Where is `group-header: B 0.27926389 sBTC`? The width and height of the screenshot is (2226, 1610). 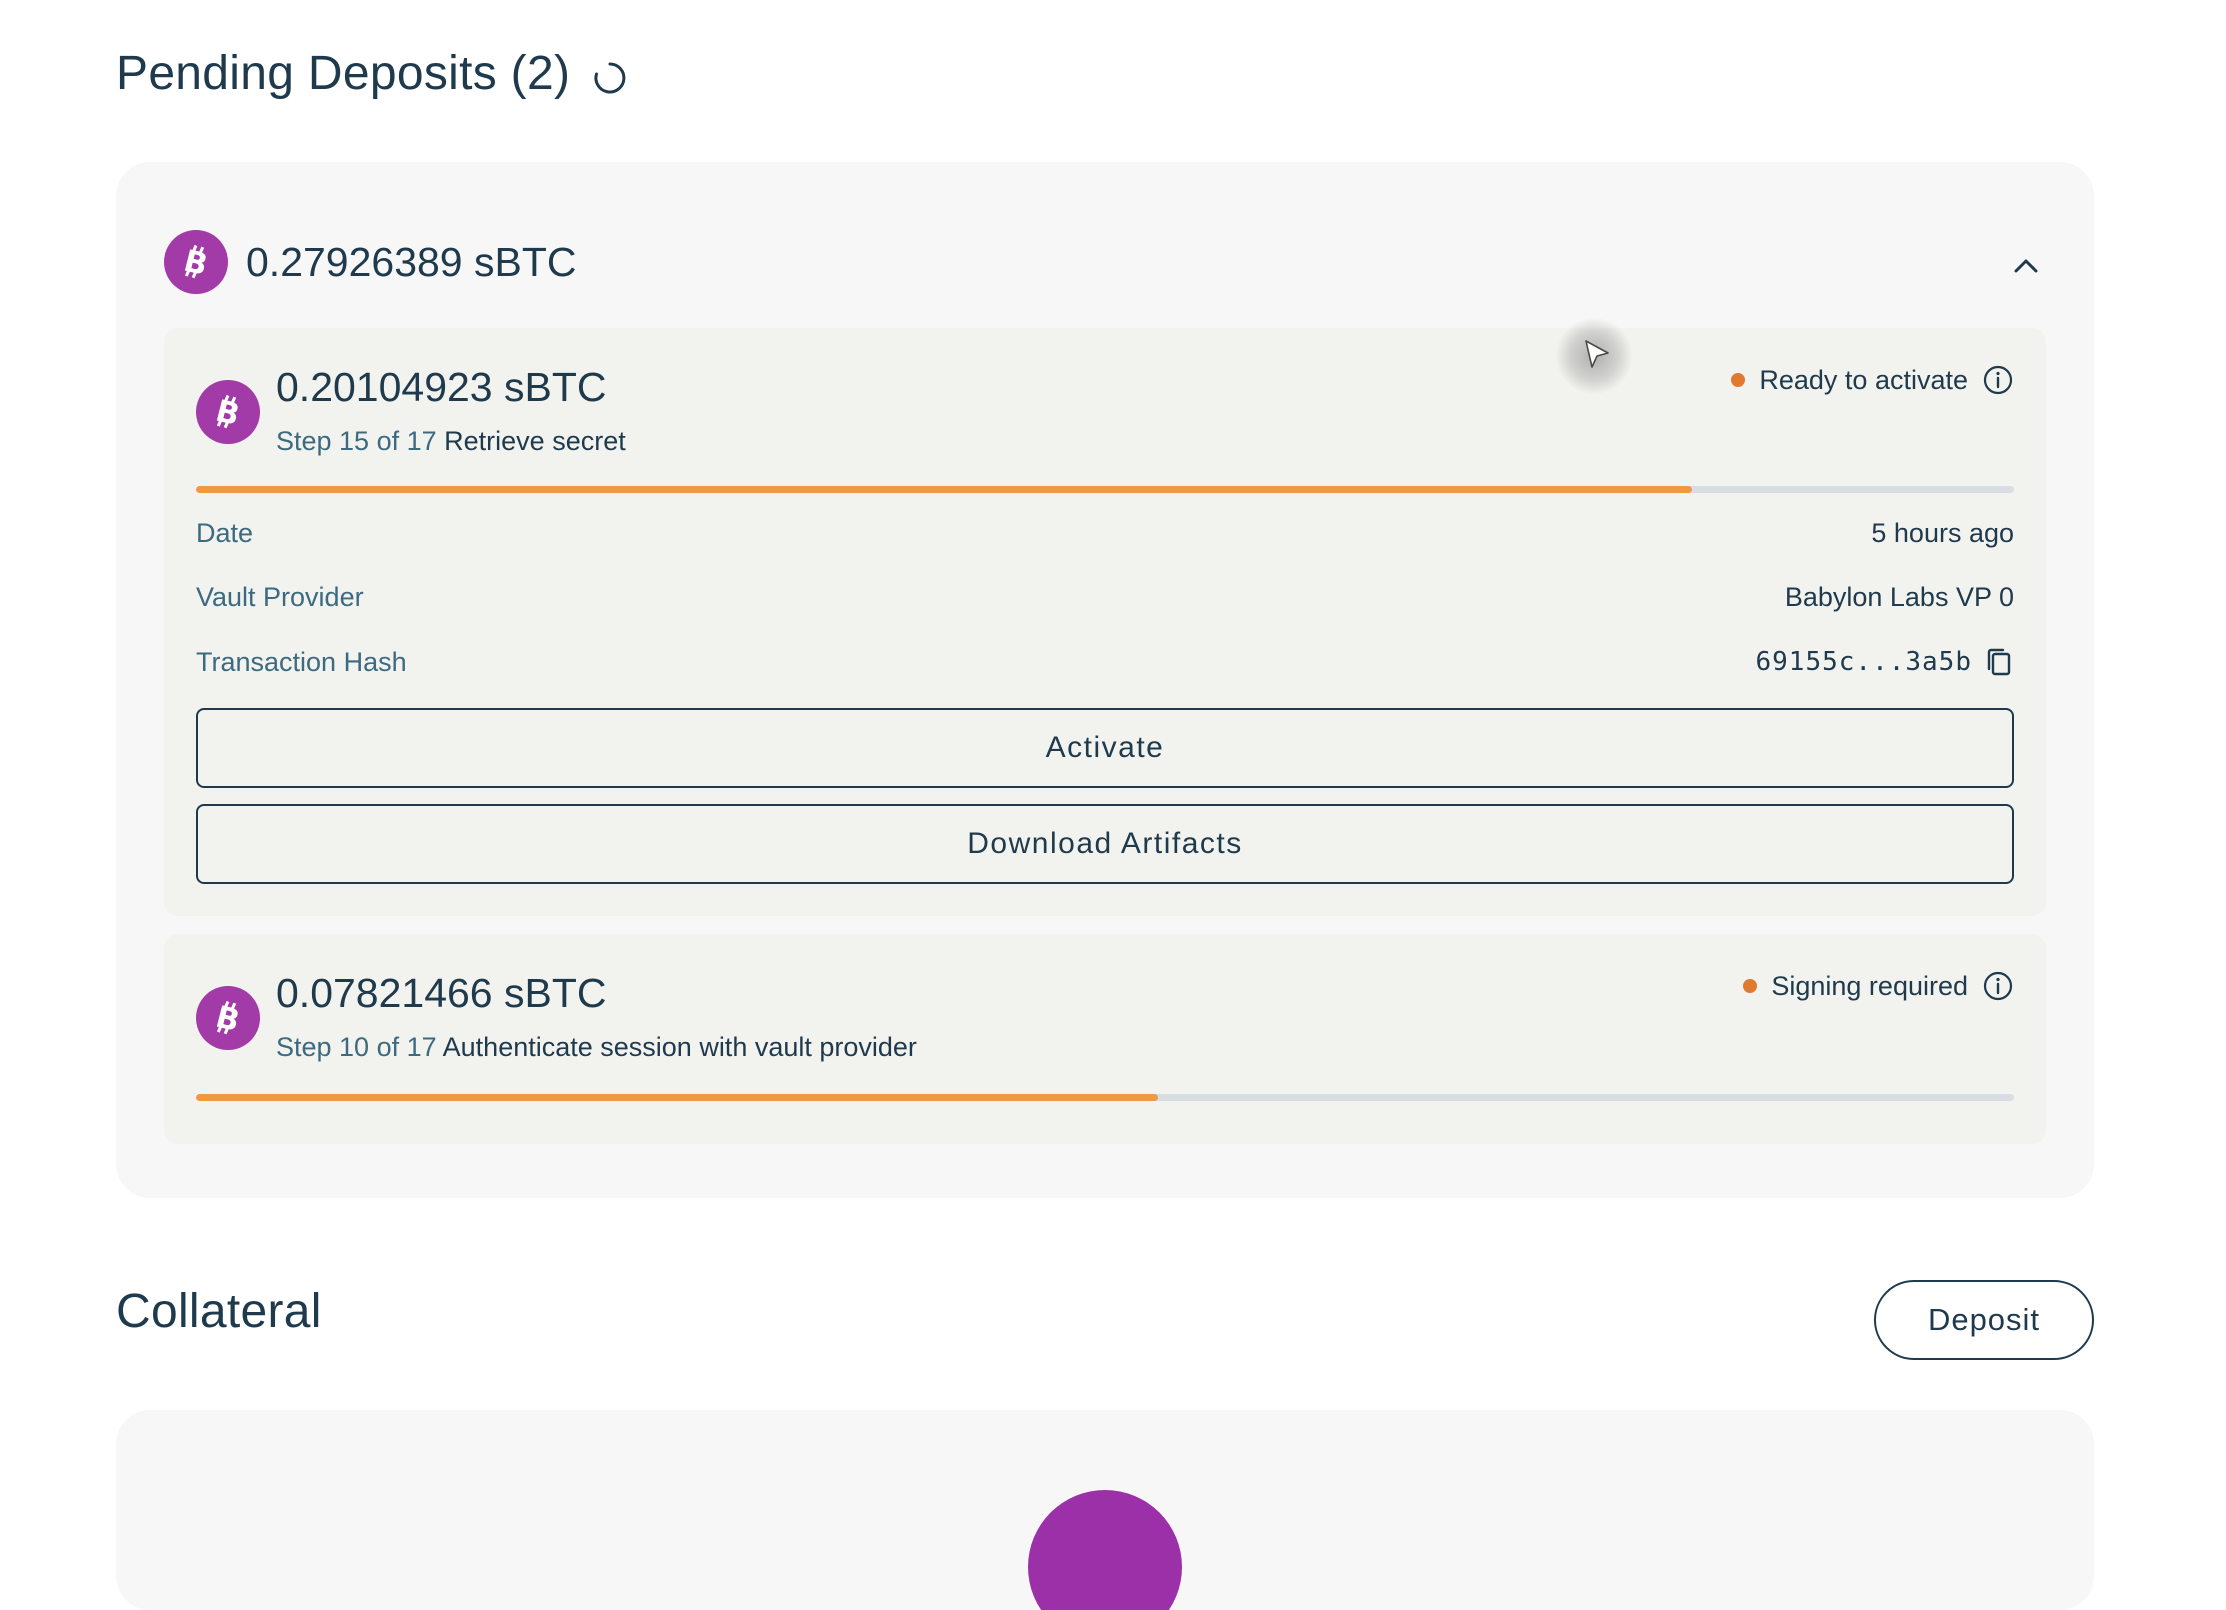 group-header: B 0.27926389 sBTC is located at coordinates (370, 262).